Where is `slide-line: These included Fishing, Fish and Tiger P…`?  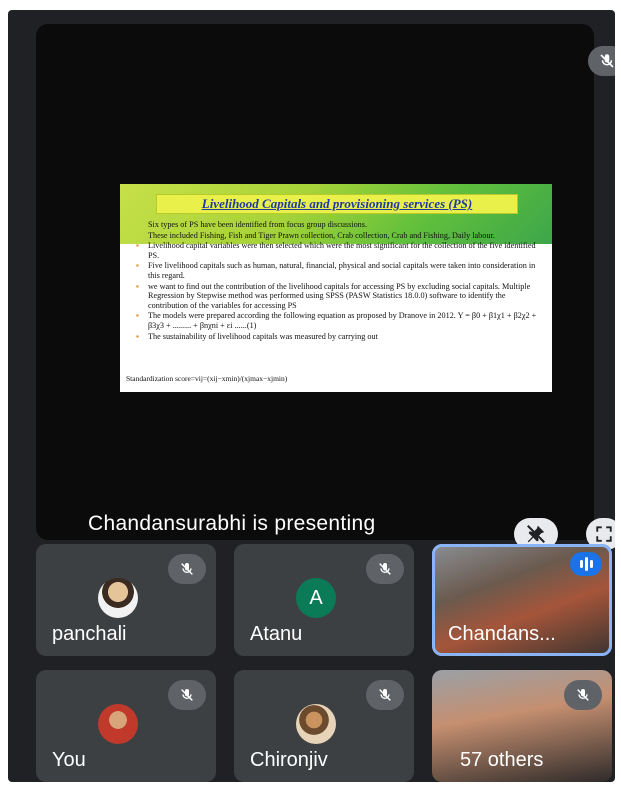
slide-line: These included Fishing, Fish and Tiger P… is located at coordinates (321, 235).